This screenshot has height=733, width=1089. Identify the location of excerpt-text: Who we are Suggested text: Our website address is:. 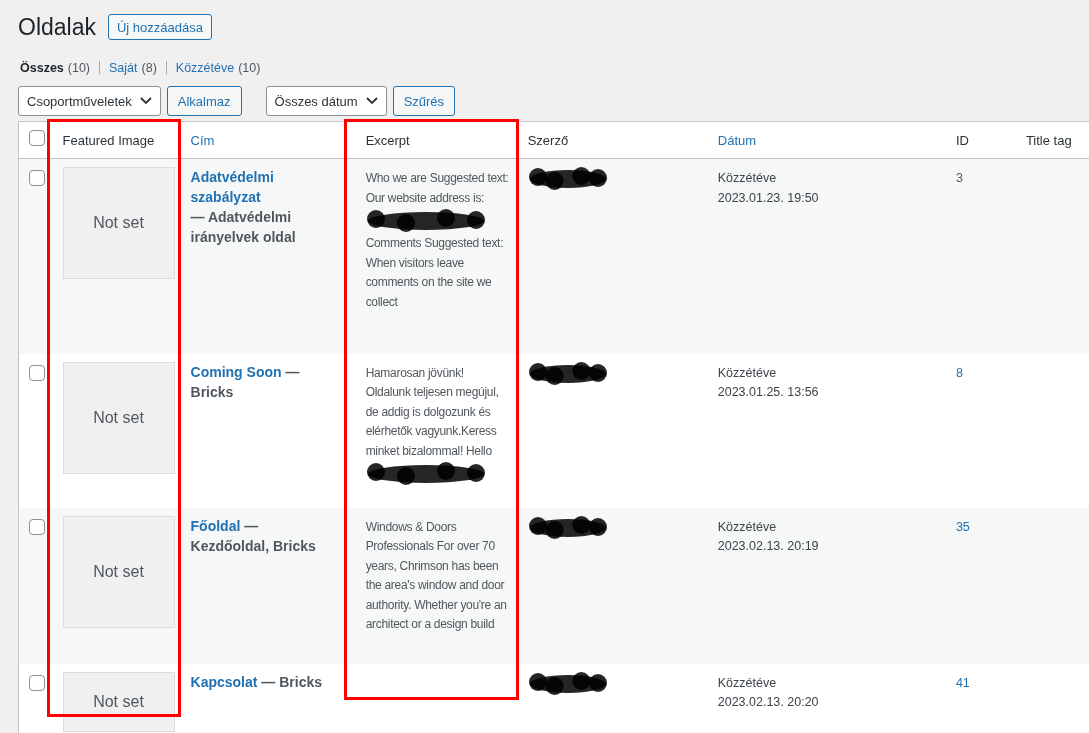
(437, 188).